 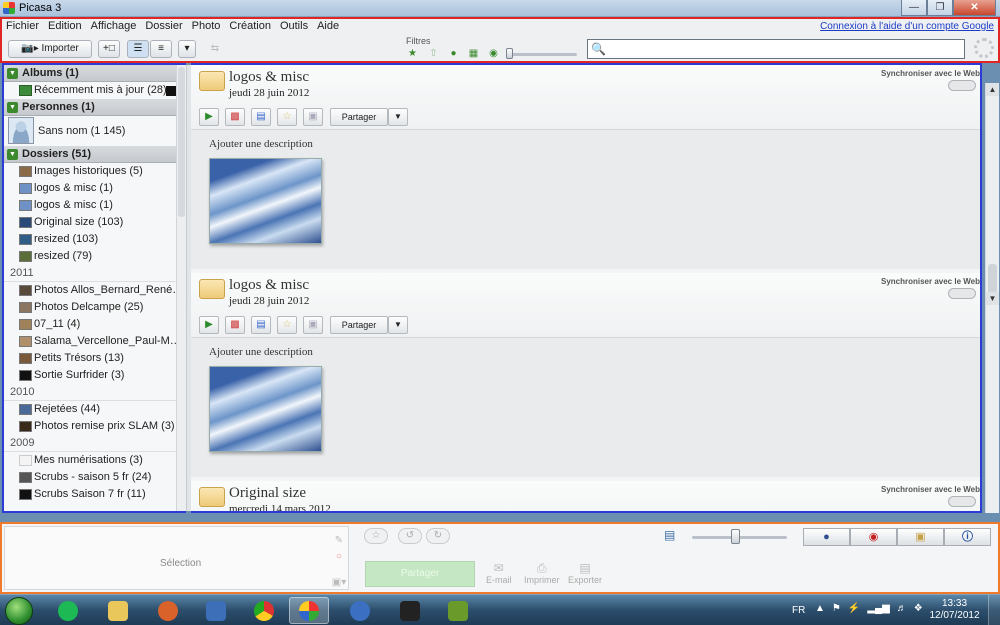 I want to click on filter-starred-icon: ★, so click(x=412, y=54).